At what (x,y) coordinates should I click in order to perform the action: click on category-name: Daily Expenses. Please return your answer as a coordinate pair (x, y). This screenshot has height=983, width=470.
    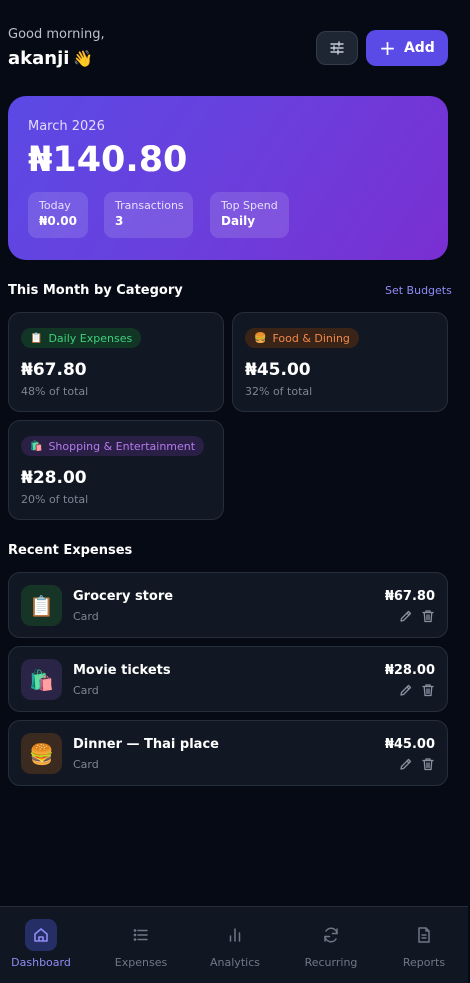
    Looking at the image, I should click on (90, 338).